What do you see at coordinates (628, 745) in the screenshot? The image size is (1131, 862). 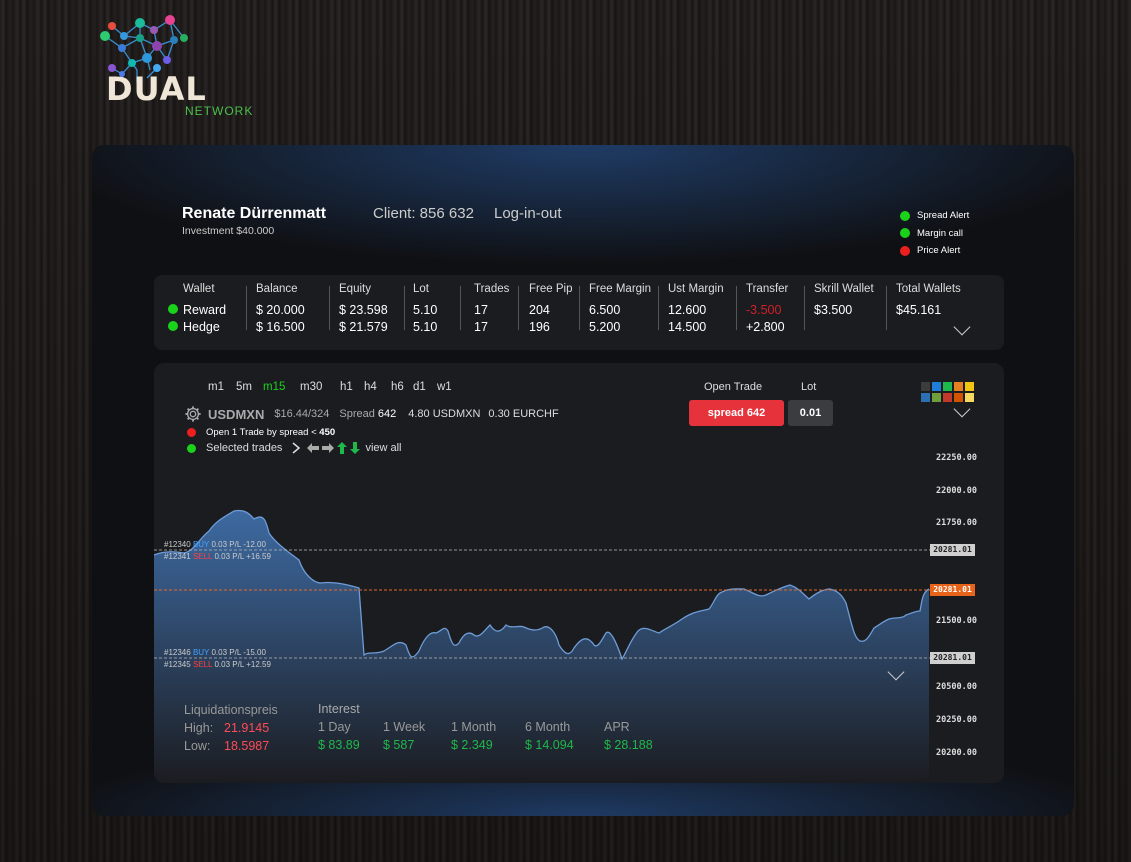 I see `interest-value: $ 28.188` at bounding box center [628, 745].